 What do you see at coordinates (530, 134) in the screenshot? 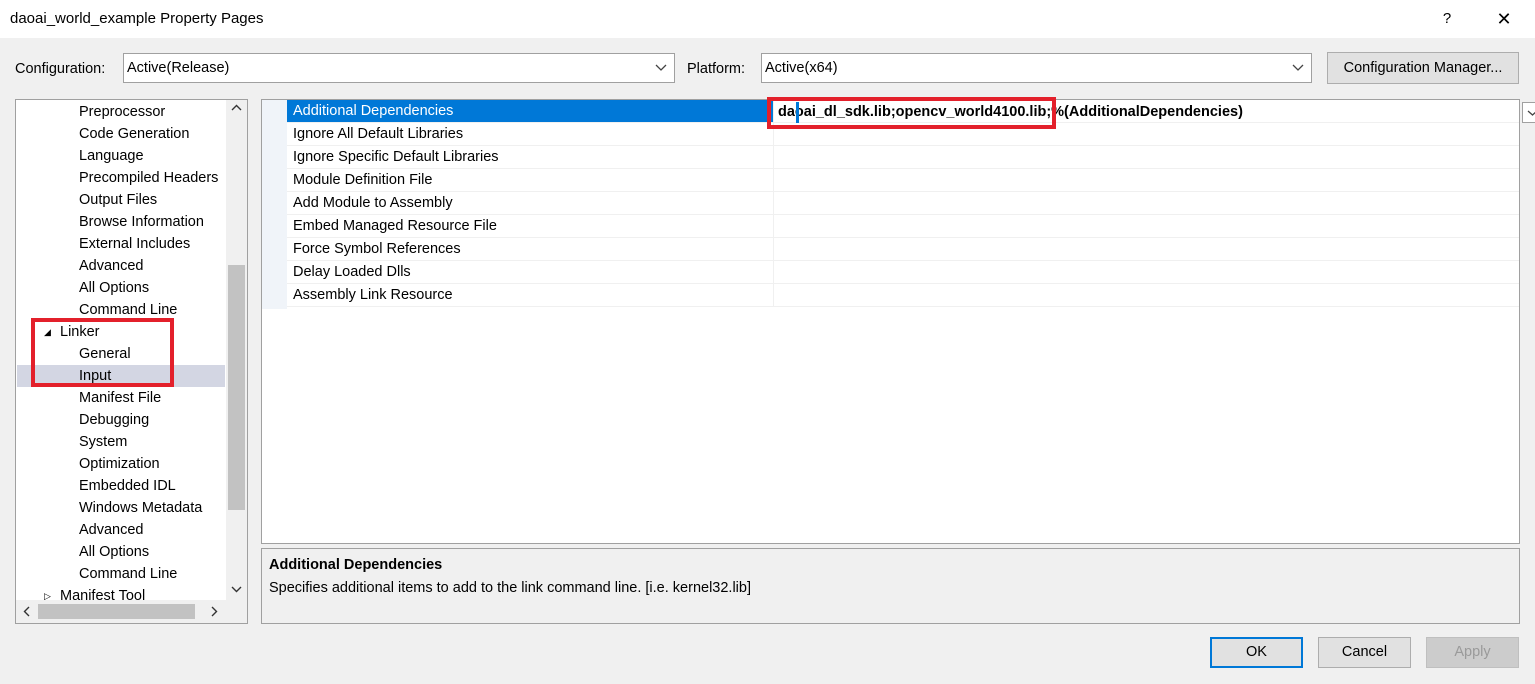
I see `property-name: Ignore All Default Libraries` at bounding box center [530, 134].